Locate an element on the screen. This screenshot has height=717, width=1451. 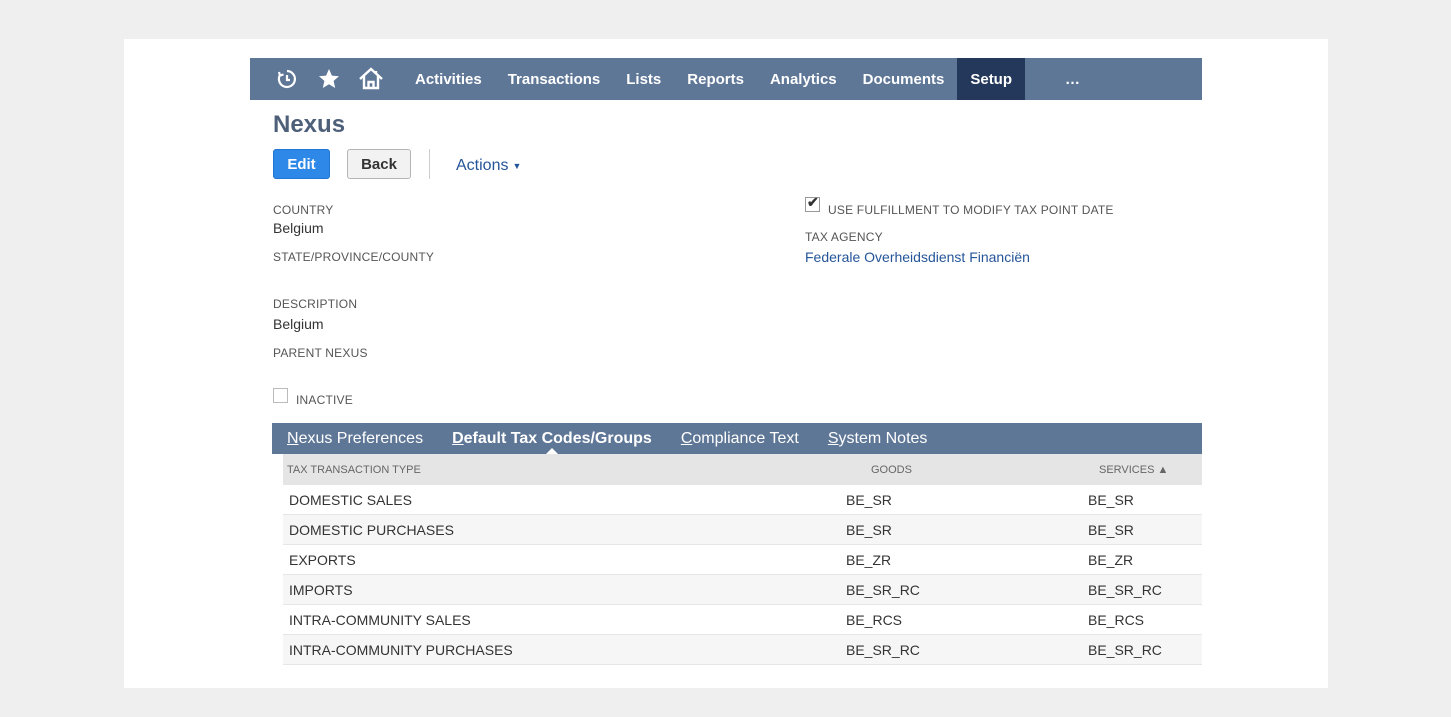
tab-system-notes: System Notes is located at coordinates (878, 438).